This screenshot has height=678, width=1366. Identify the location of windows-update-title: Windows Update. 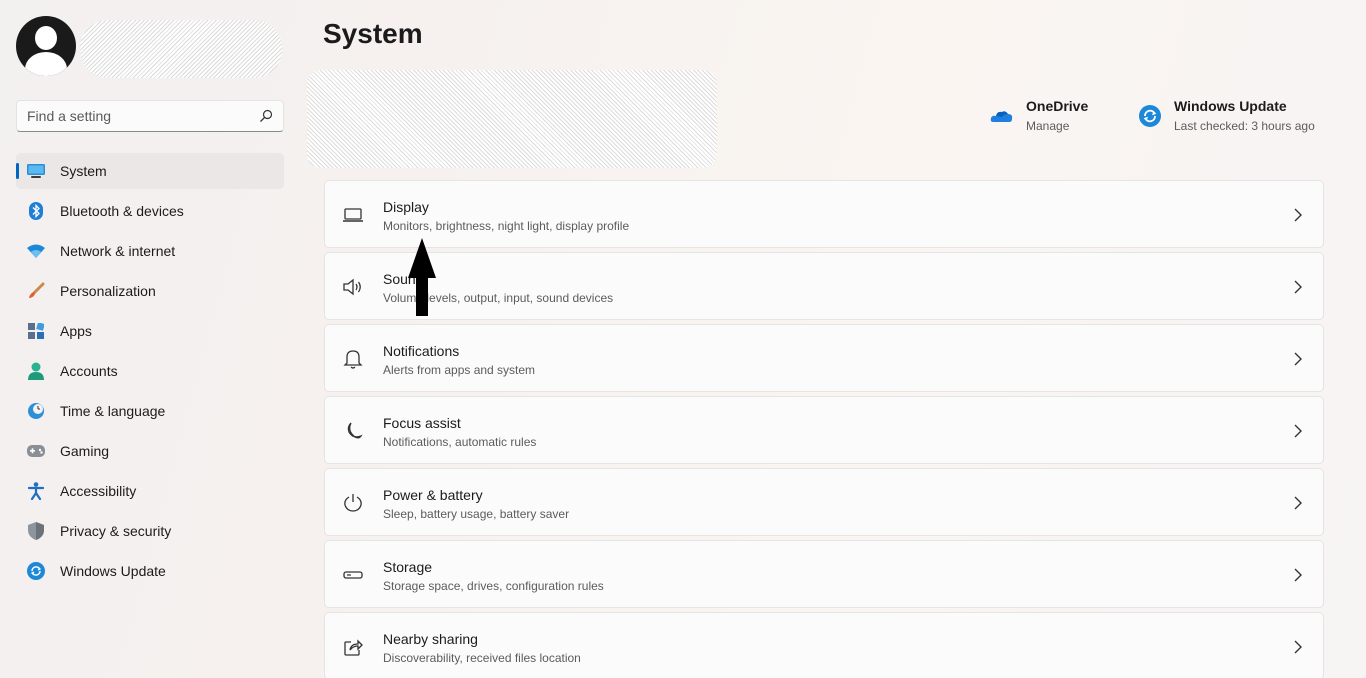
(1230, 106).